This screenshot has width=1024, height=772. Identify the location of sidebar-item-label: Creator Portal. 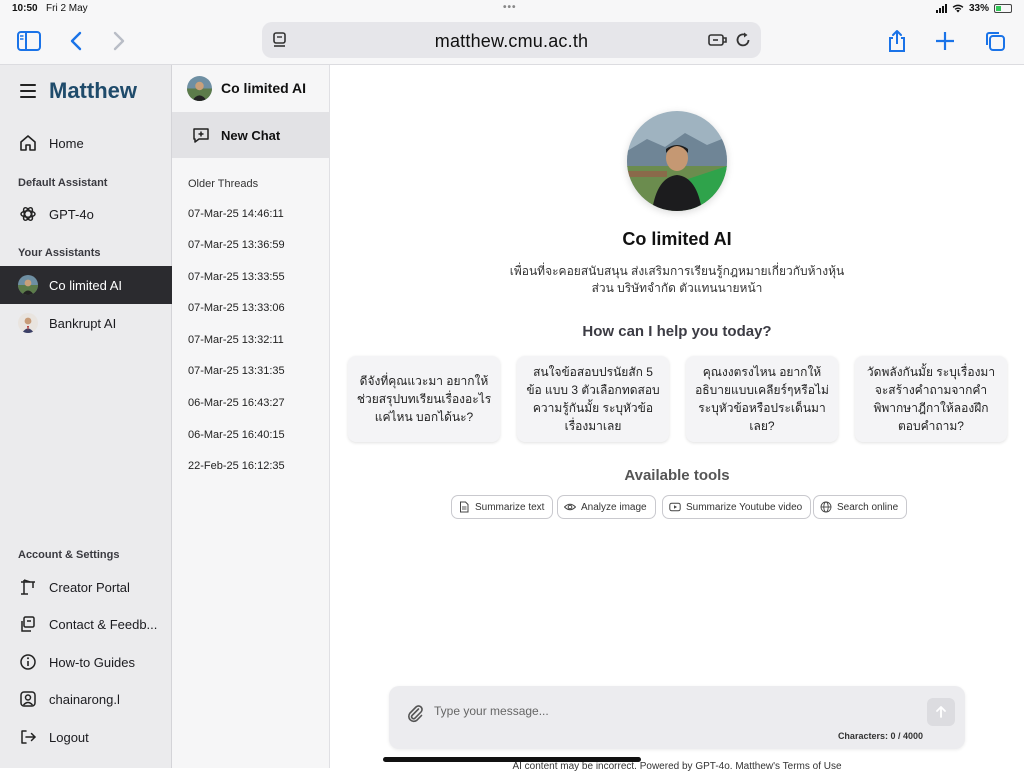
(89, 587).